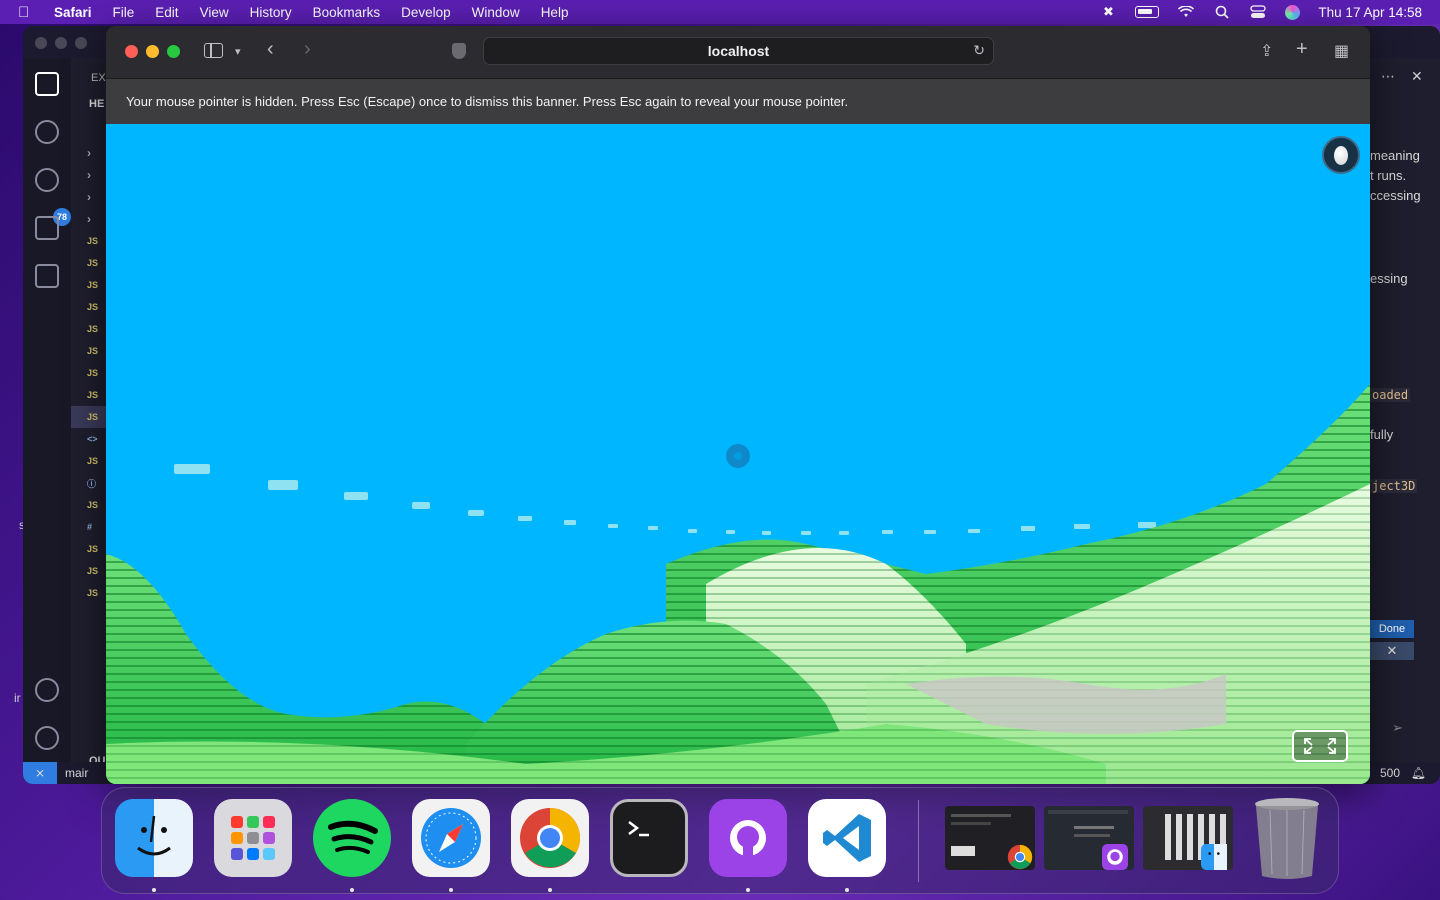  I want to click on safari-toolbar: ▾ ‹ › localhost ↻ ⇪ + ▦, so click(738, 52).